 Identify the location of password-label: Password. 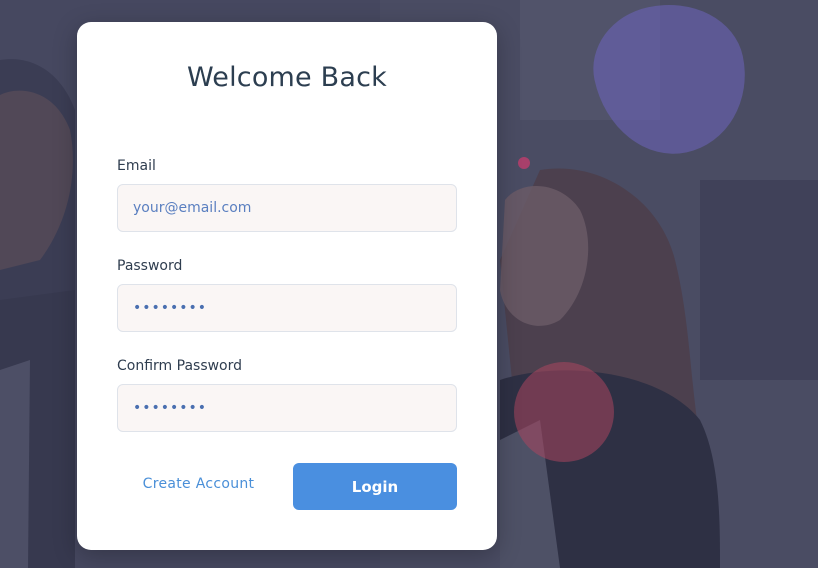
(150, 266).